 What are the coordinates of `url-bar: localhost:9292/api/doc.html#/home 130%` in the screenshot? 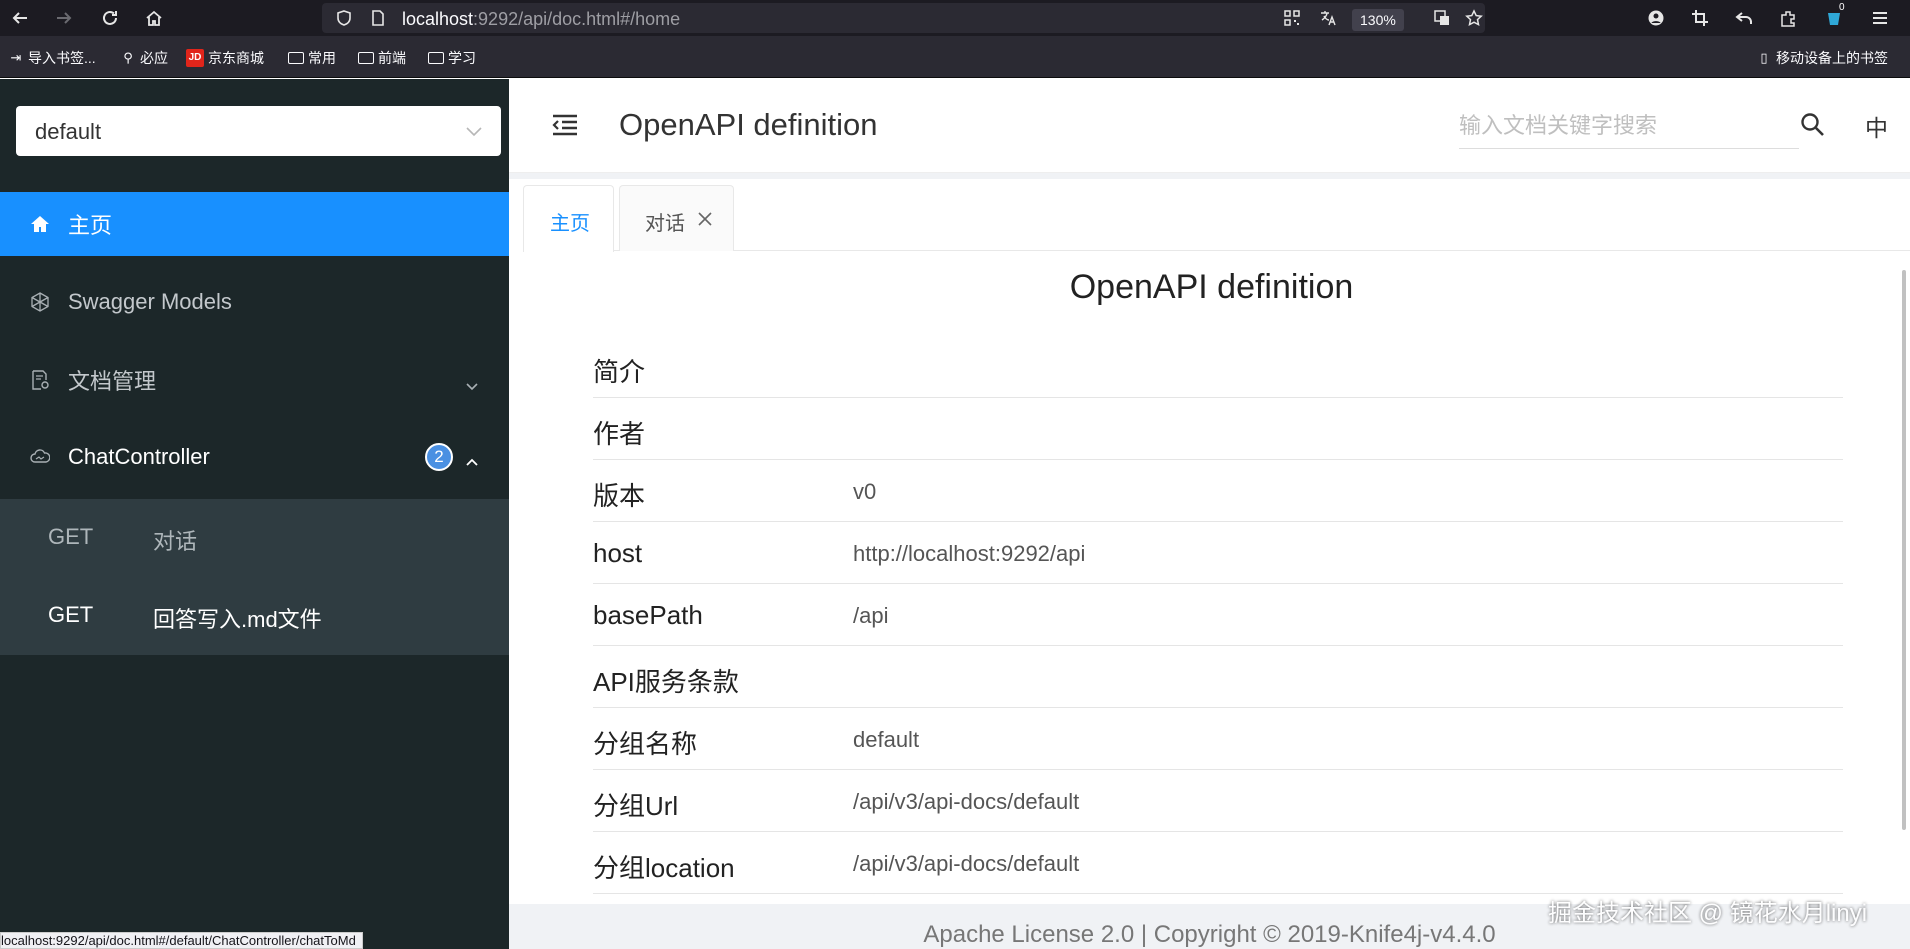 It's located at (903, 18).